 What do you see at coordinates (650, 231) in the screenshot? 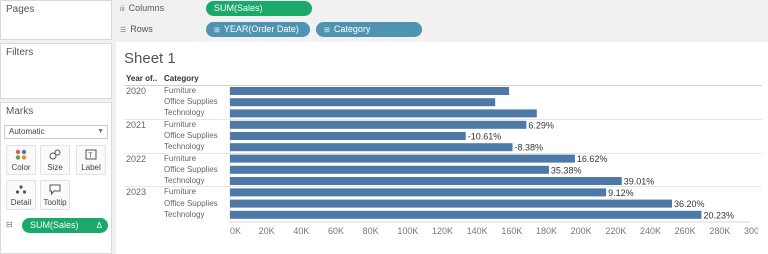
I see `x-tick-label: 240K` at bounding box center [650, 231].